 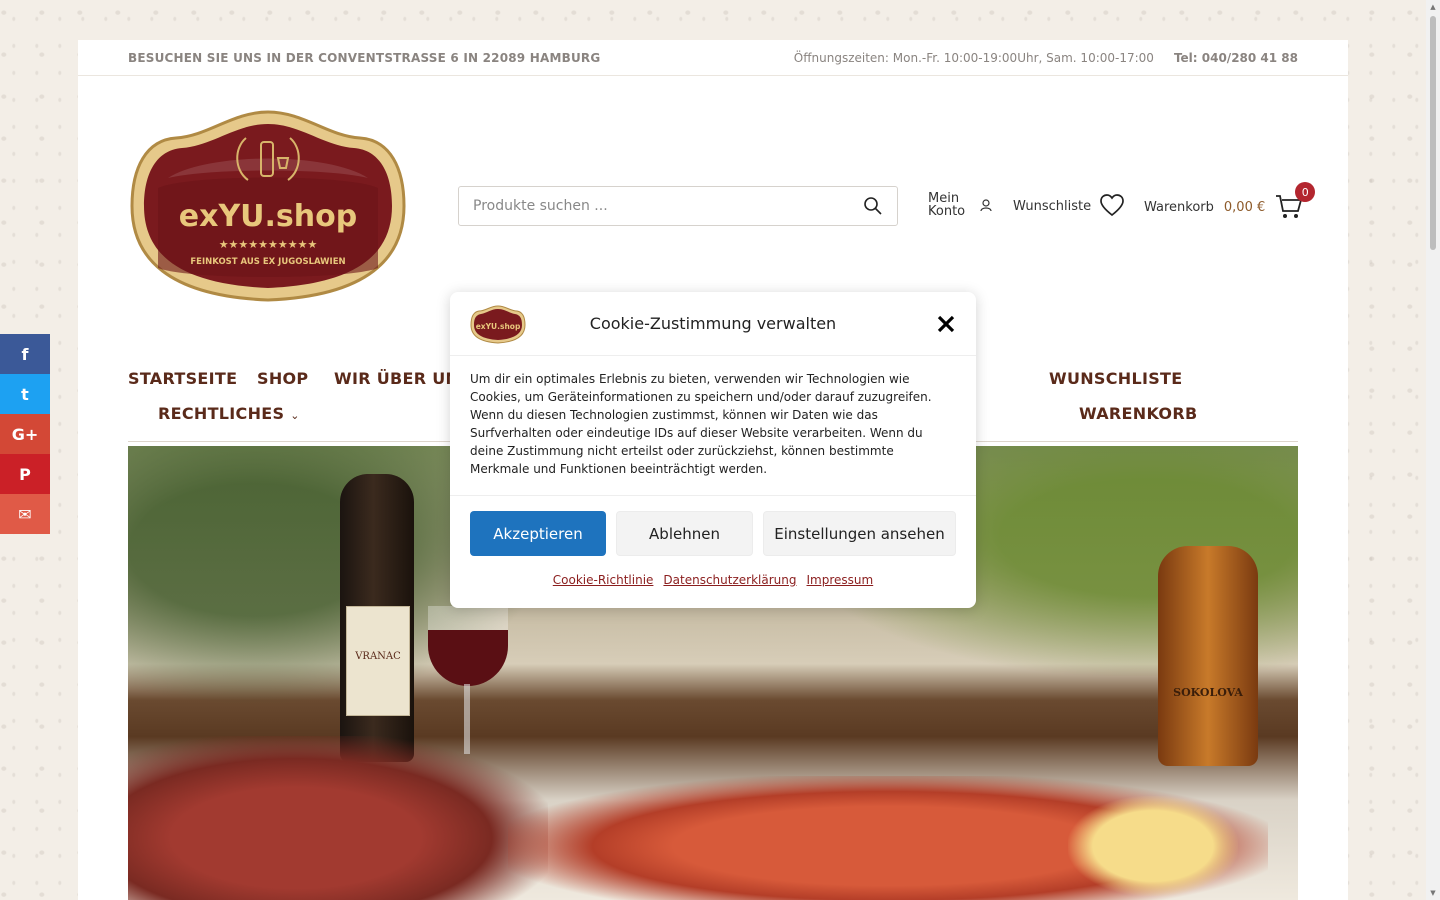 What do you see at coordinates (1138, 413) in the screenshot?
I see `nav-item-cart: WARENKORB` at bounding box center [1138, 413].